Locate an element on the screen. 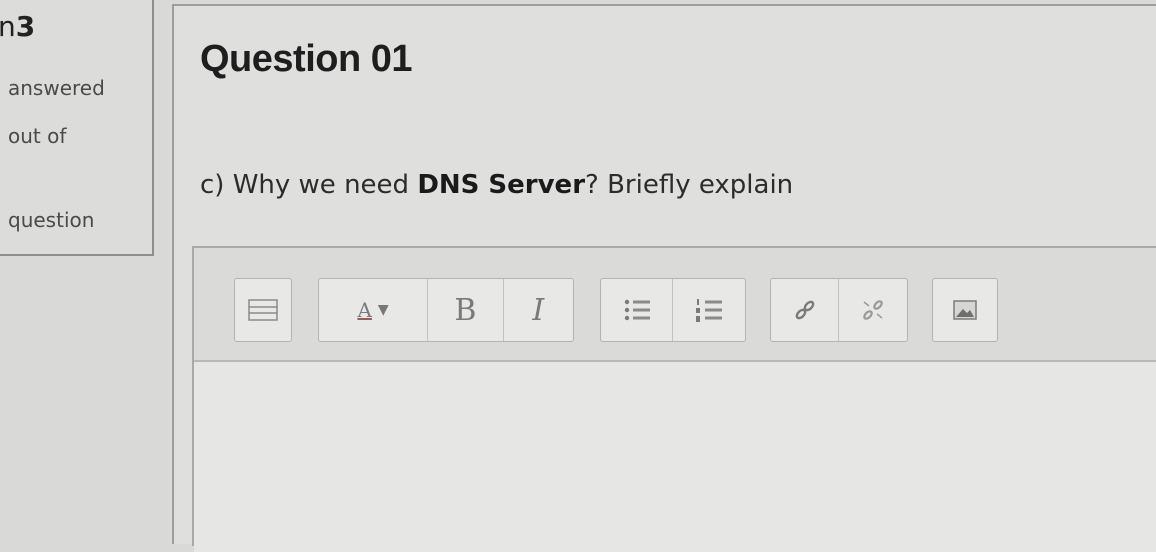 This screenshot has height=552, width=1156. link-icon is located at coordinates (804, 310).